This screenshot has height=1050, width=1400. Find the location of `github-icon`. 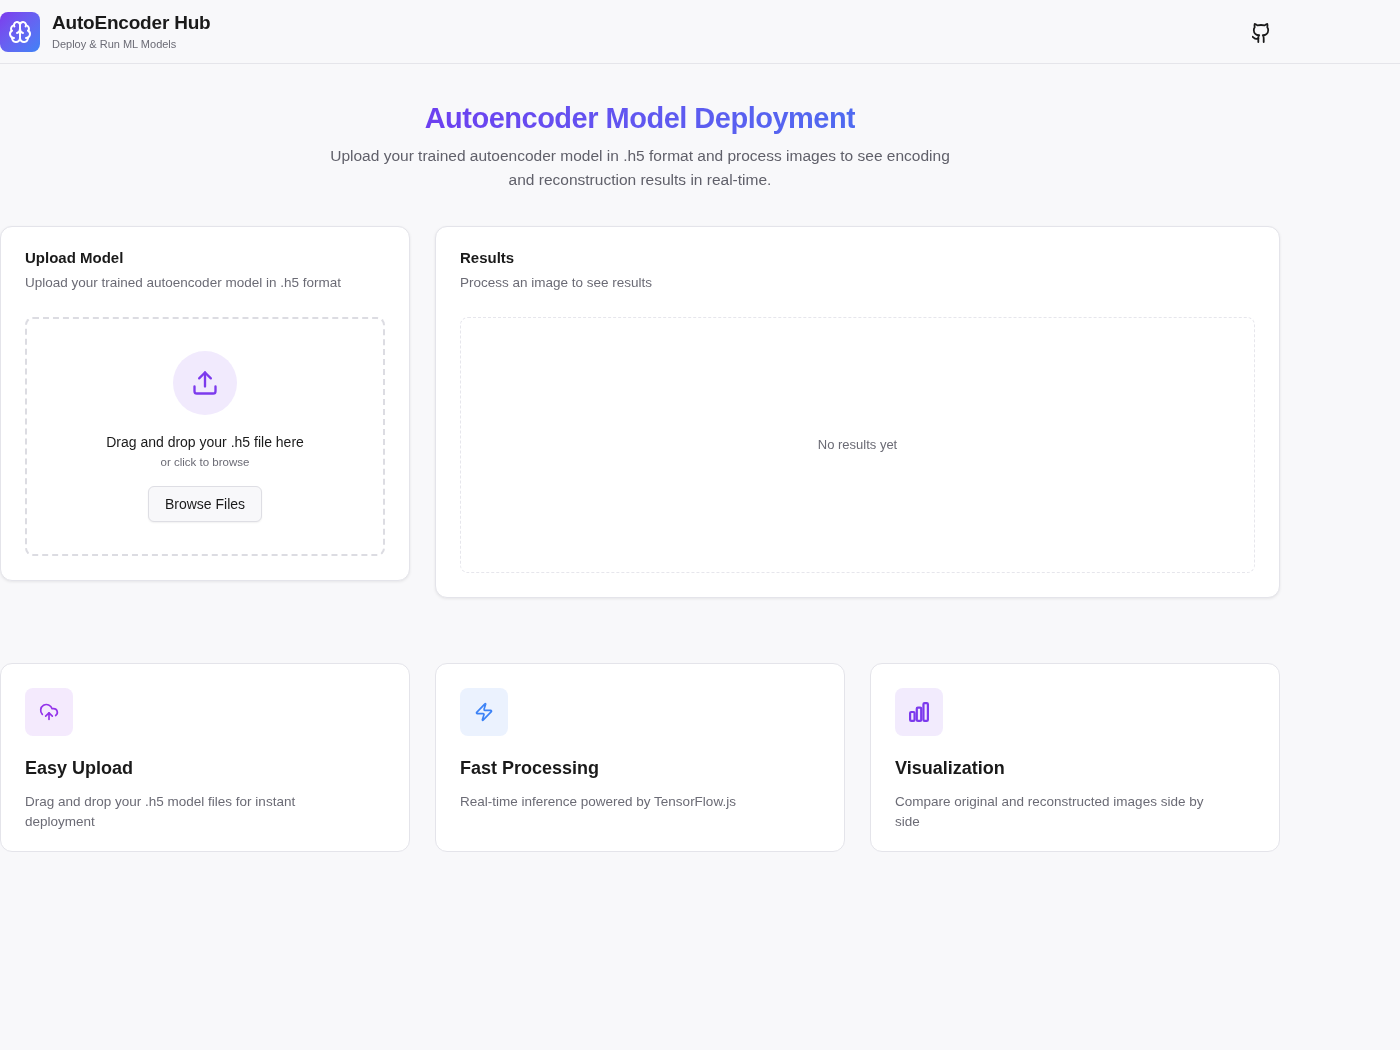

github-icon is located at coordinates (1261, 32).